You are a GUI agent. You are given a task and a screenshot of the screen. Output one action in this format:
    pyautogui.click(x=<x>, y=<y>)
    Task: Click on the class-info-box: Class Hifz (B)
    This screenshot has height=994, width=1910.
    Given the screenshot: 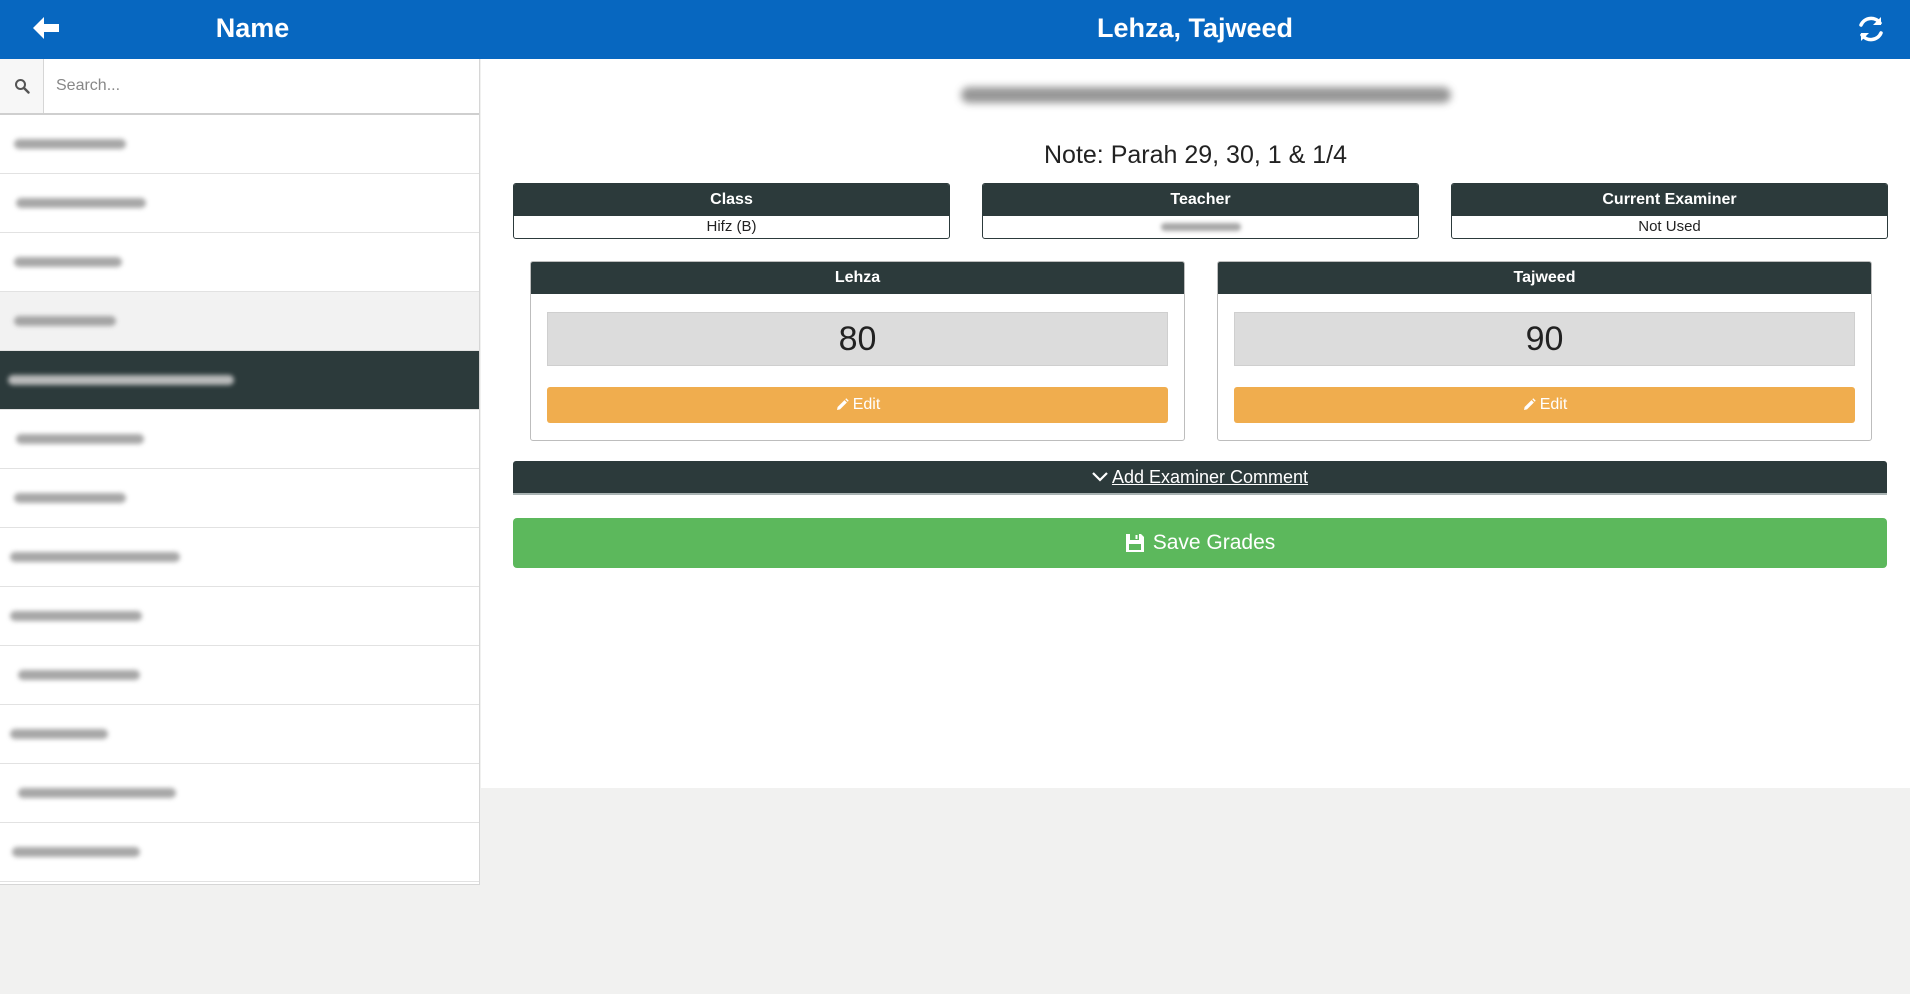 What is the action you would take?
    pyautogui.click(x=731, y=211)
    